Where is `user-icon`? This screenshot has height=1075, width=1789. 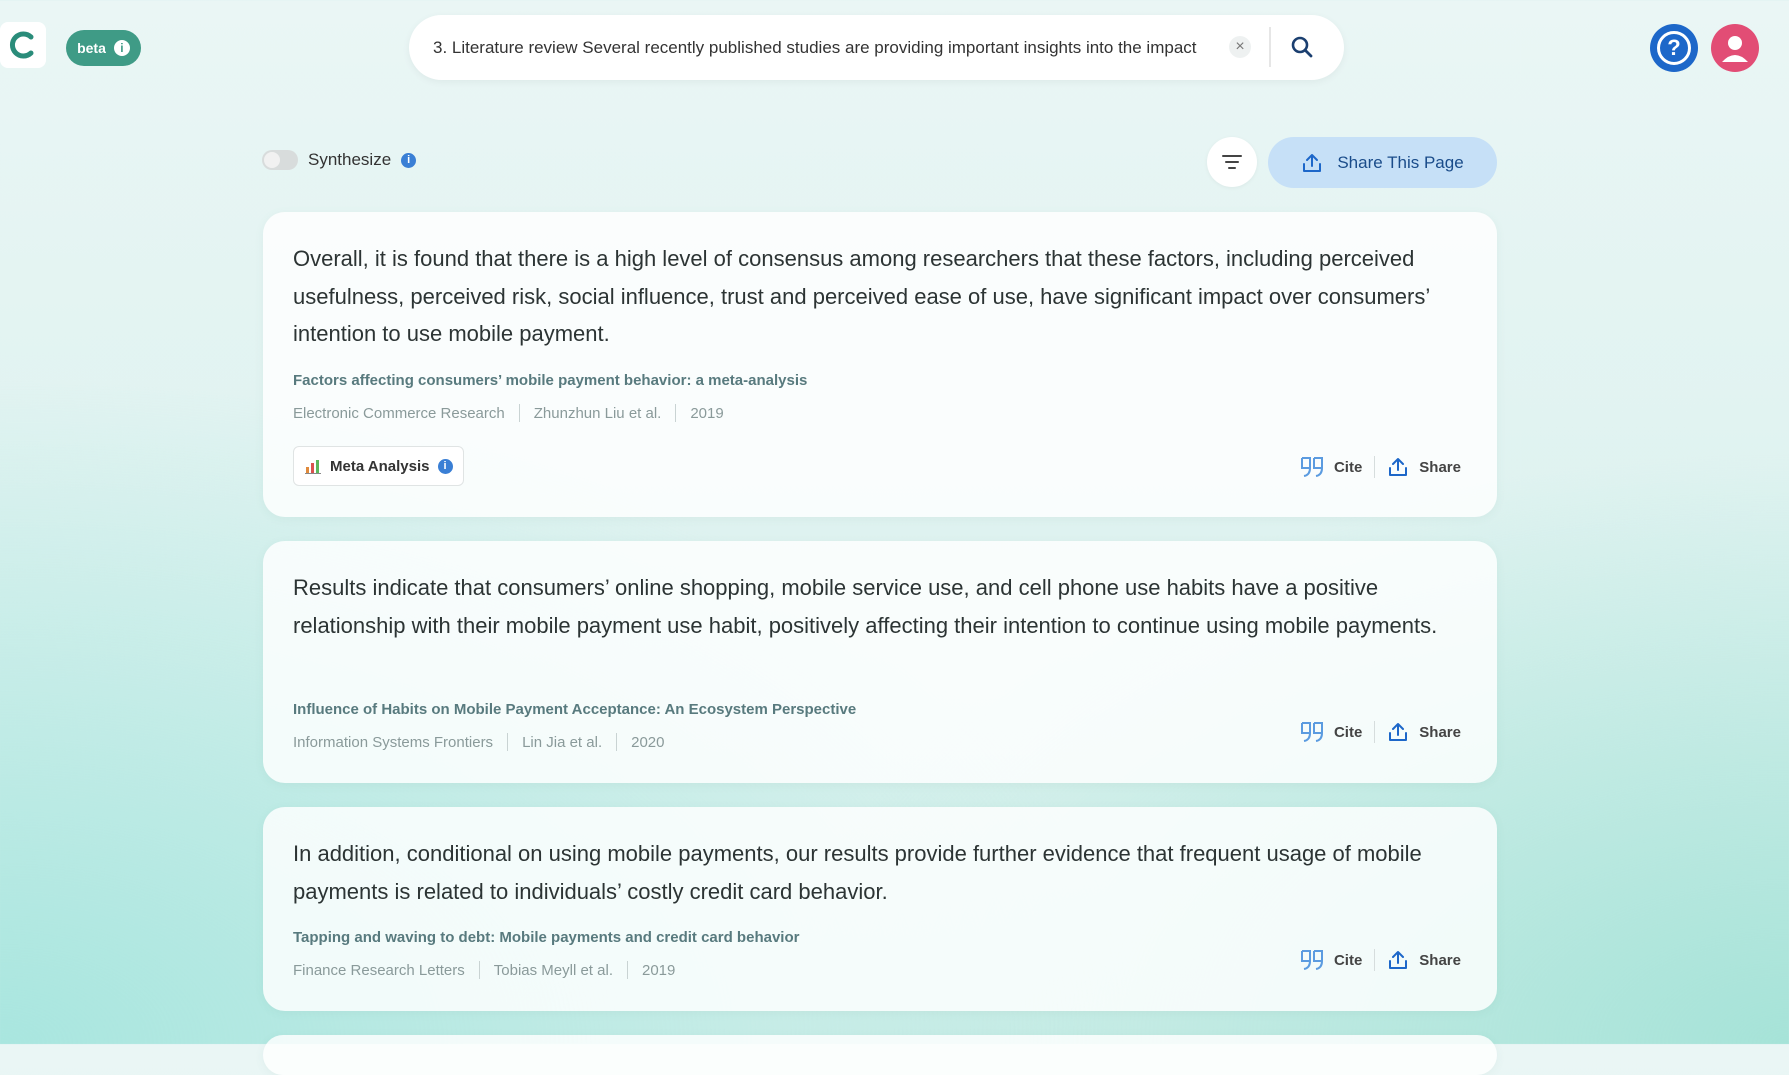
user-icon is located at coordinates (1735, 49).